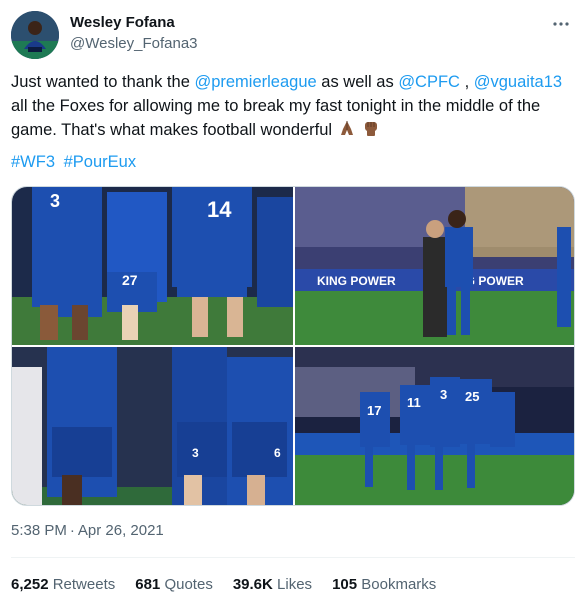 The width and height of the screenshot is (587, 610). What do you see at coordinates (30, 584) in the screenshot?
I see `retweets-count: 6,252` at bounding box center [30, 584].